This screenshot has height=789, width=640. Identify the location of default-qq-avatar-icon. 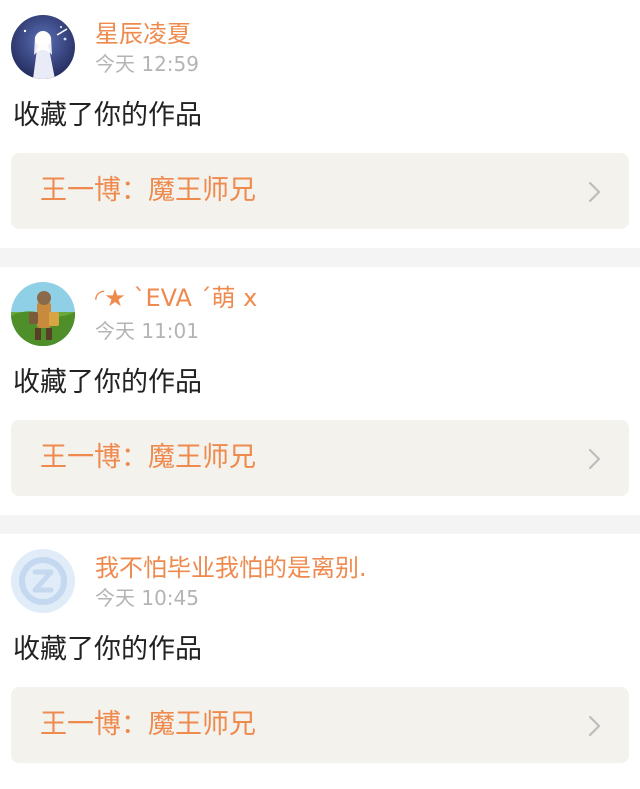
(43, 581).